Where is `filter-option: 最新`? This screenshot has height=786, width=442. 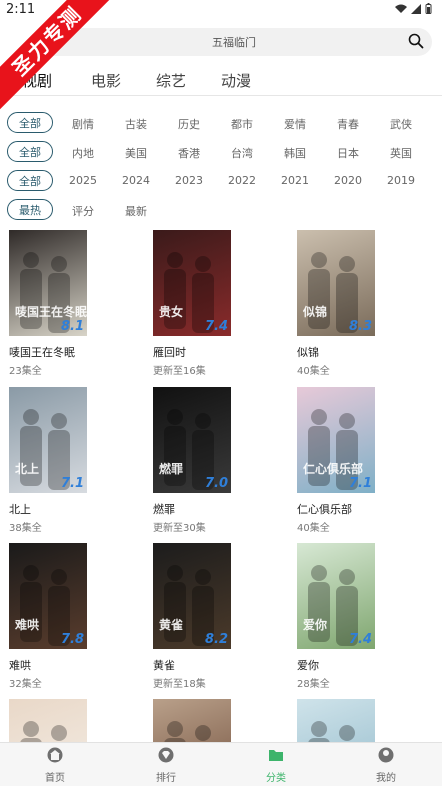 filter-option: 最新 is located at coordinates (136, 211).